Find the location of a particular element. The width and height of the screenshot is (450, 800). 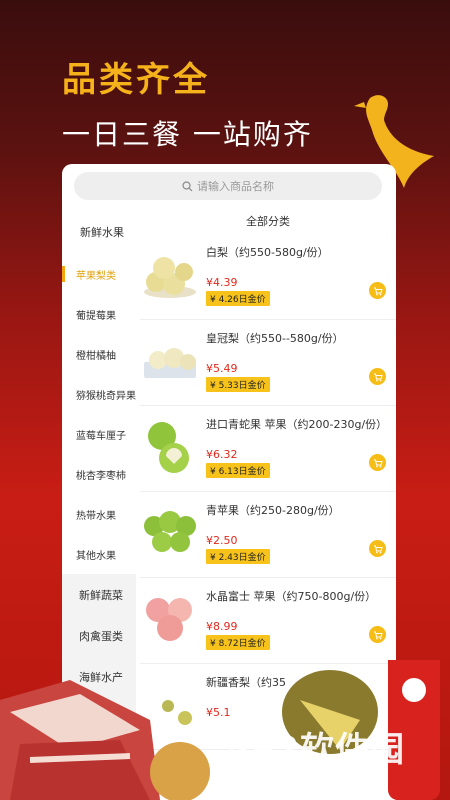

product-price: ¥5.49 is located at coordinates (222, 368).